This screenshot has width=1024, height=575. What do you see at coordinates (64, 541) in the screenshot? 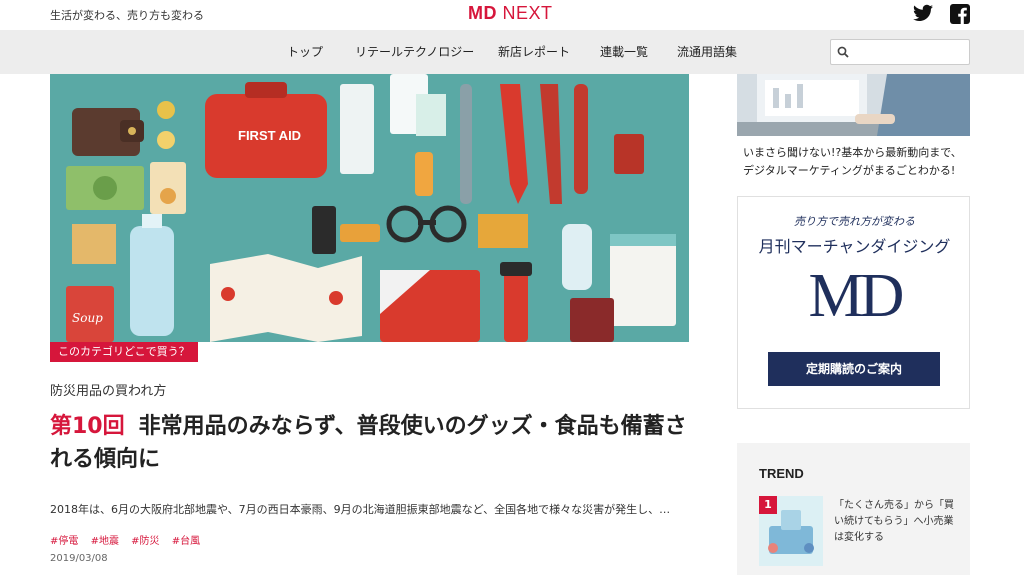
I see `tag-link: #停電` at bounding box center [64, 541].